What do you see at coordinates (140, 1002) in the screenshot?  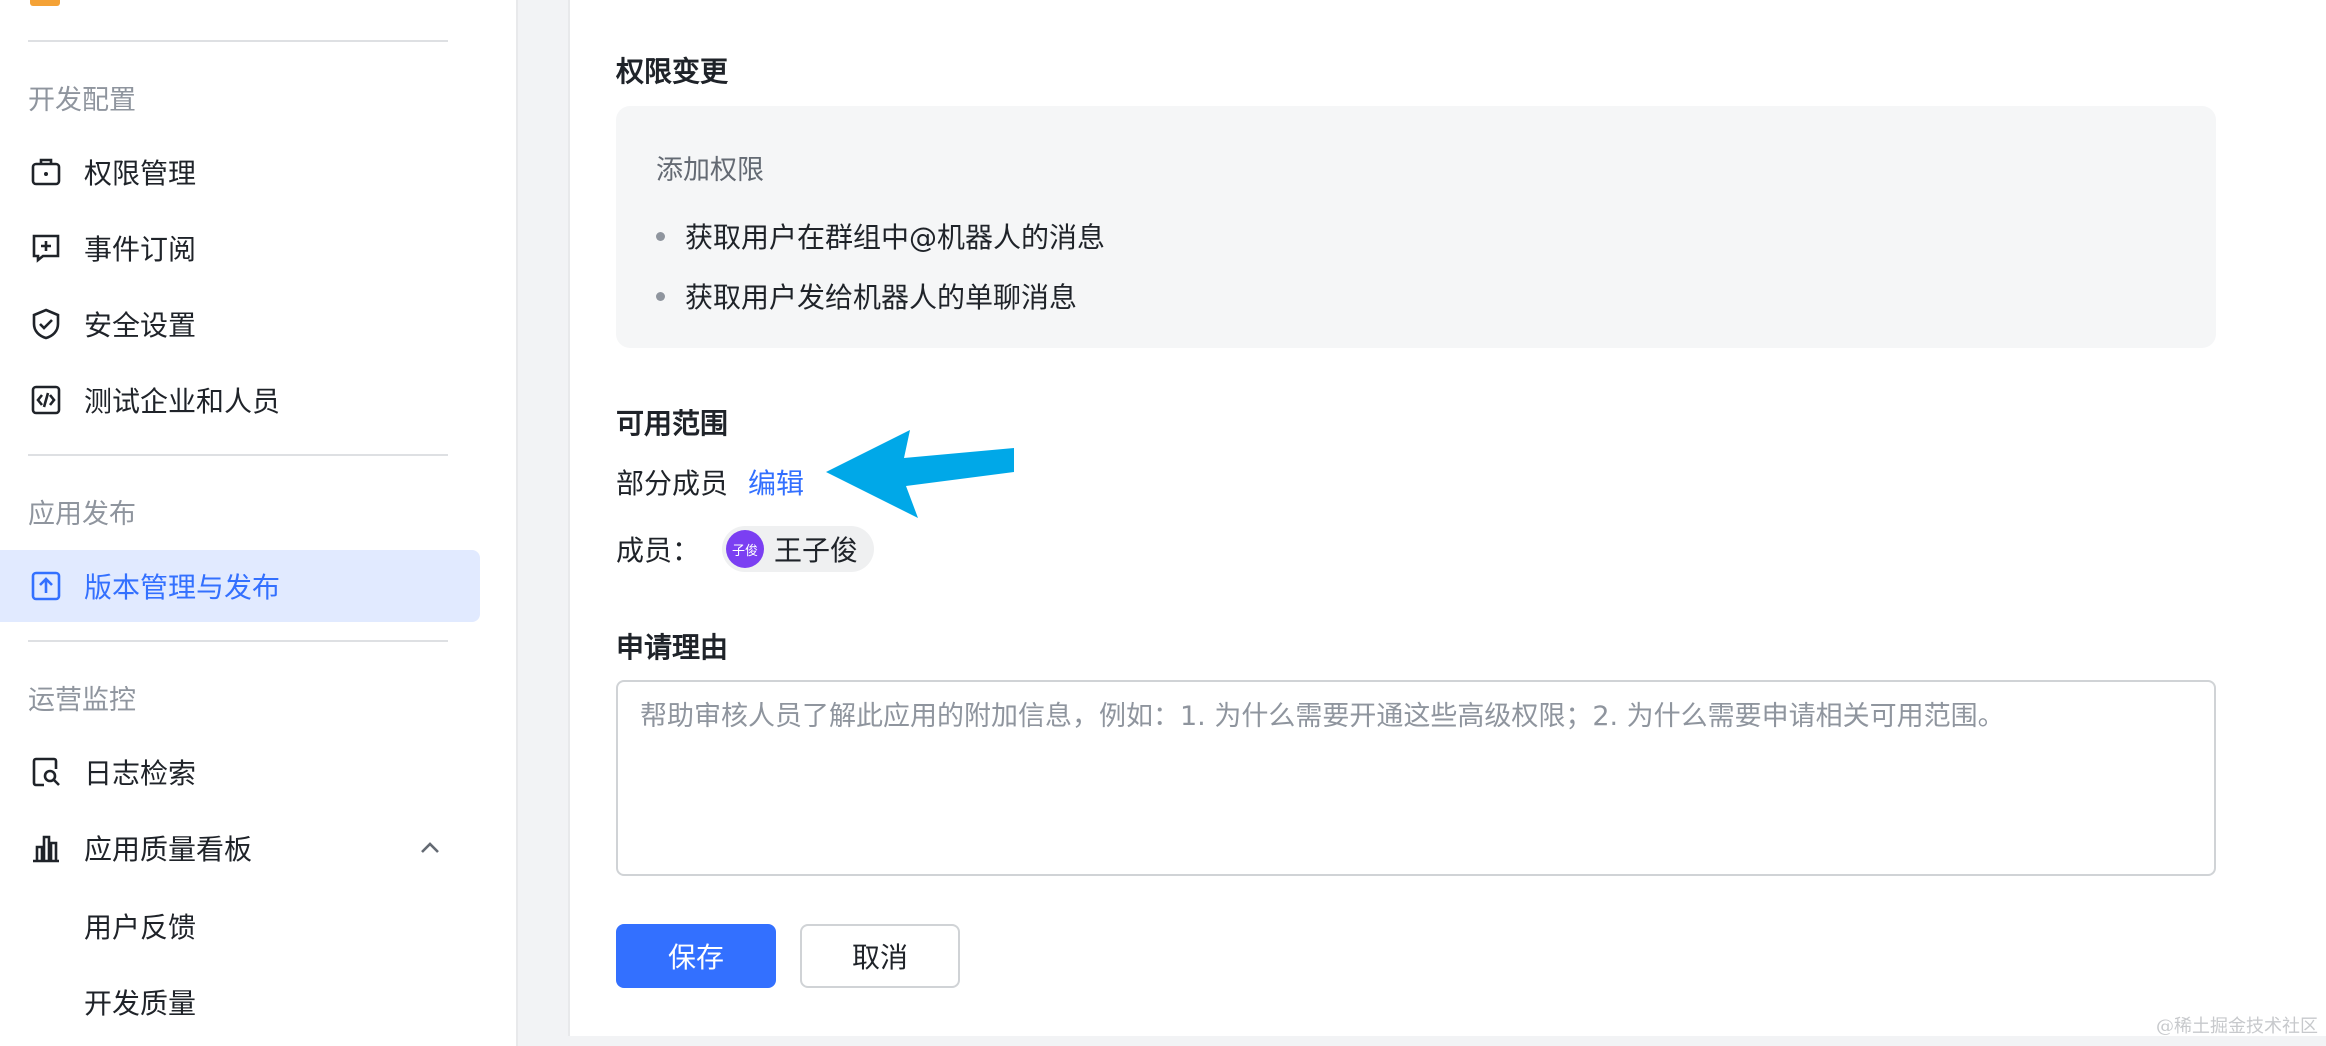 I see `sidebar-subitem-dev-quality: 开发质量` at bounding box center [140, 1002].